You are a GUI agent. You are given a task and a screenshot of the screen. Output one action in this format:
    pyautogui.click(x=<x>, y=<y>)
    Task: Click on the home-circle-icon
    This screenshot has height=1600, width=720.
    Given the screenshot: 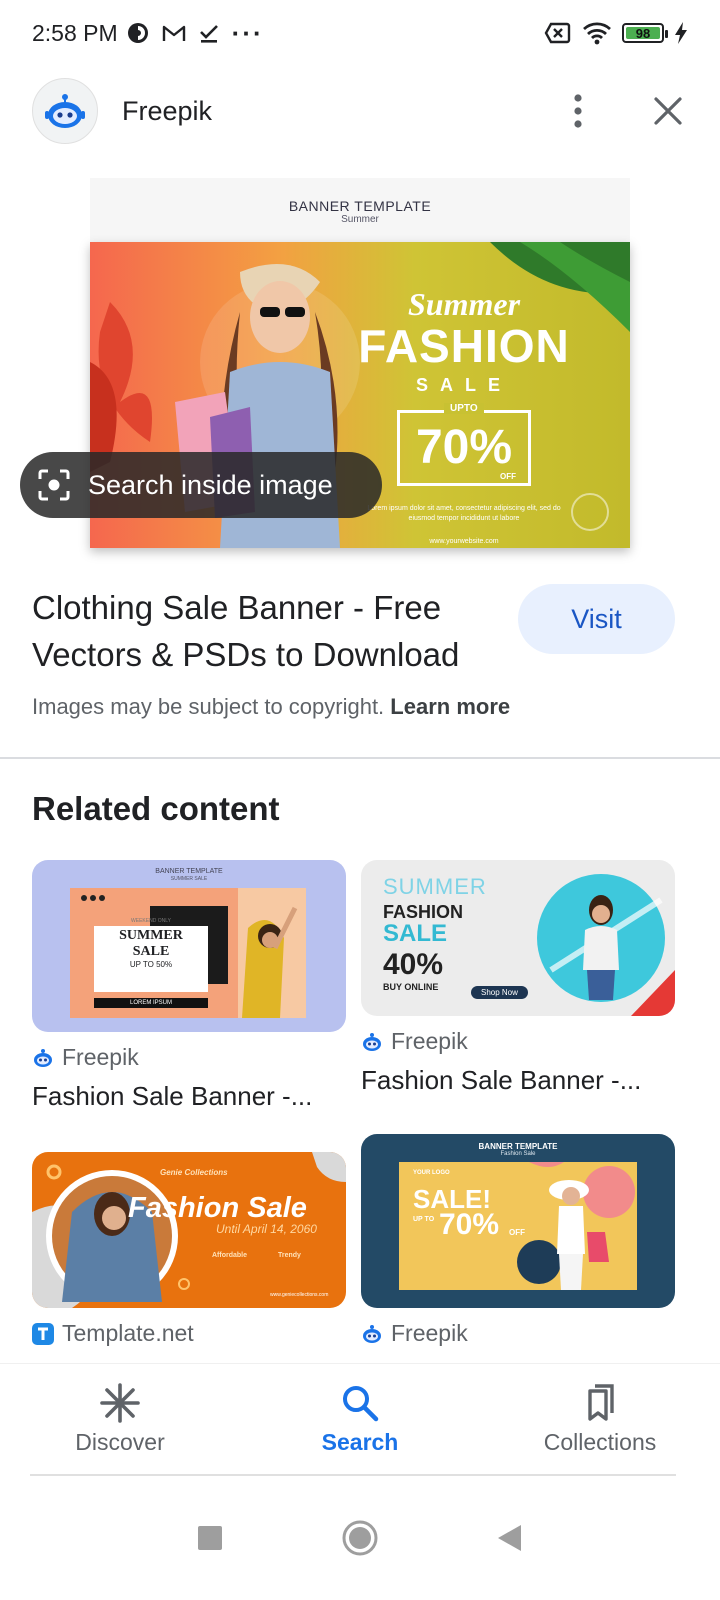 What is the action you would take?
    pyautogui.click(x=360, y=1538)
    